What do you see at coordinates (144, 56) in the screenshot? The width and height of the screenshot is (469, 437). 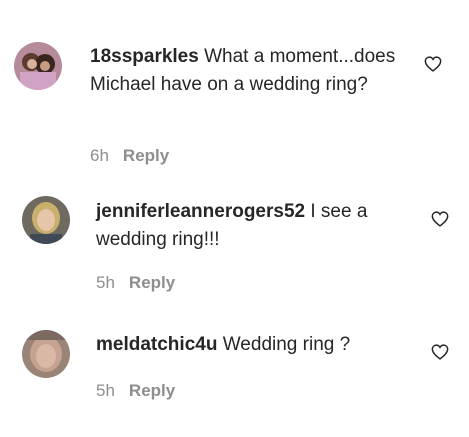 I see `username: 18ssparkles` at bounding box center [144, 56].